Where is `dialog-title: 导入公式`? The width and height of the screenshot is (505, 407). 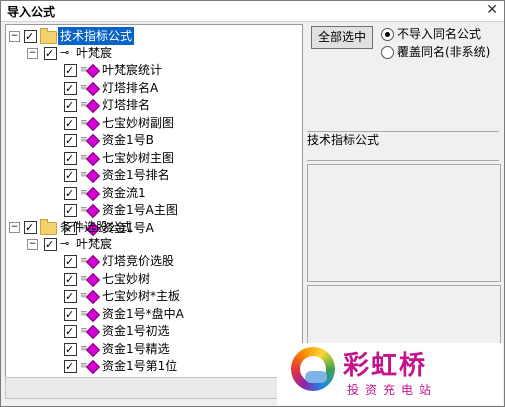 dialog-title: 导入公式 is located at coordinates (31, 12).